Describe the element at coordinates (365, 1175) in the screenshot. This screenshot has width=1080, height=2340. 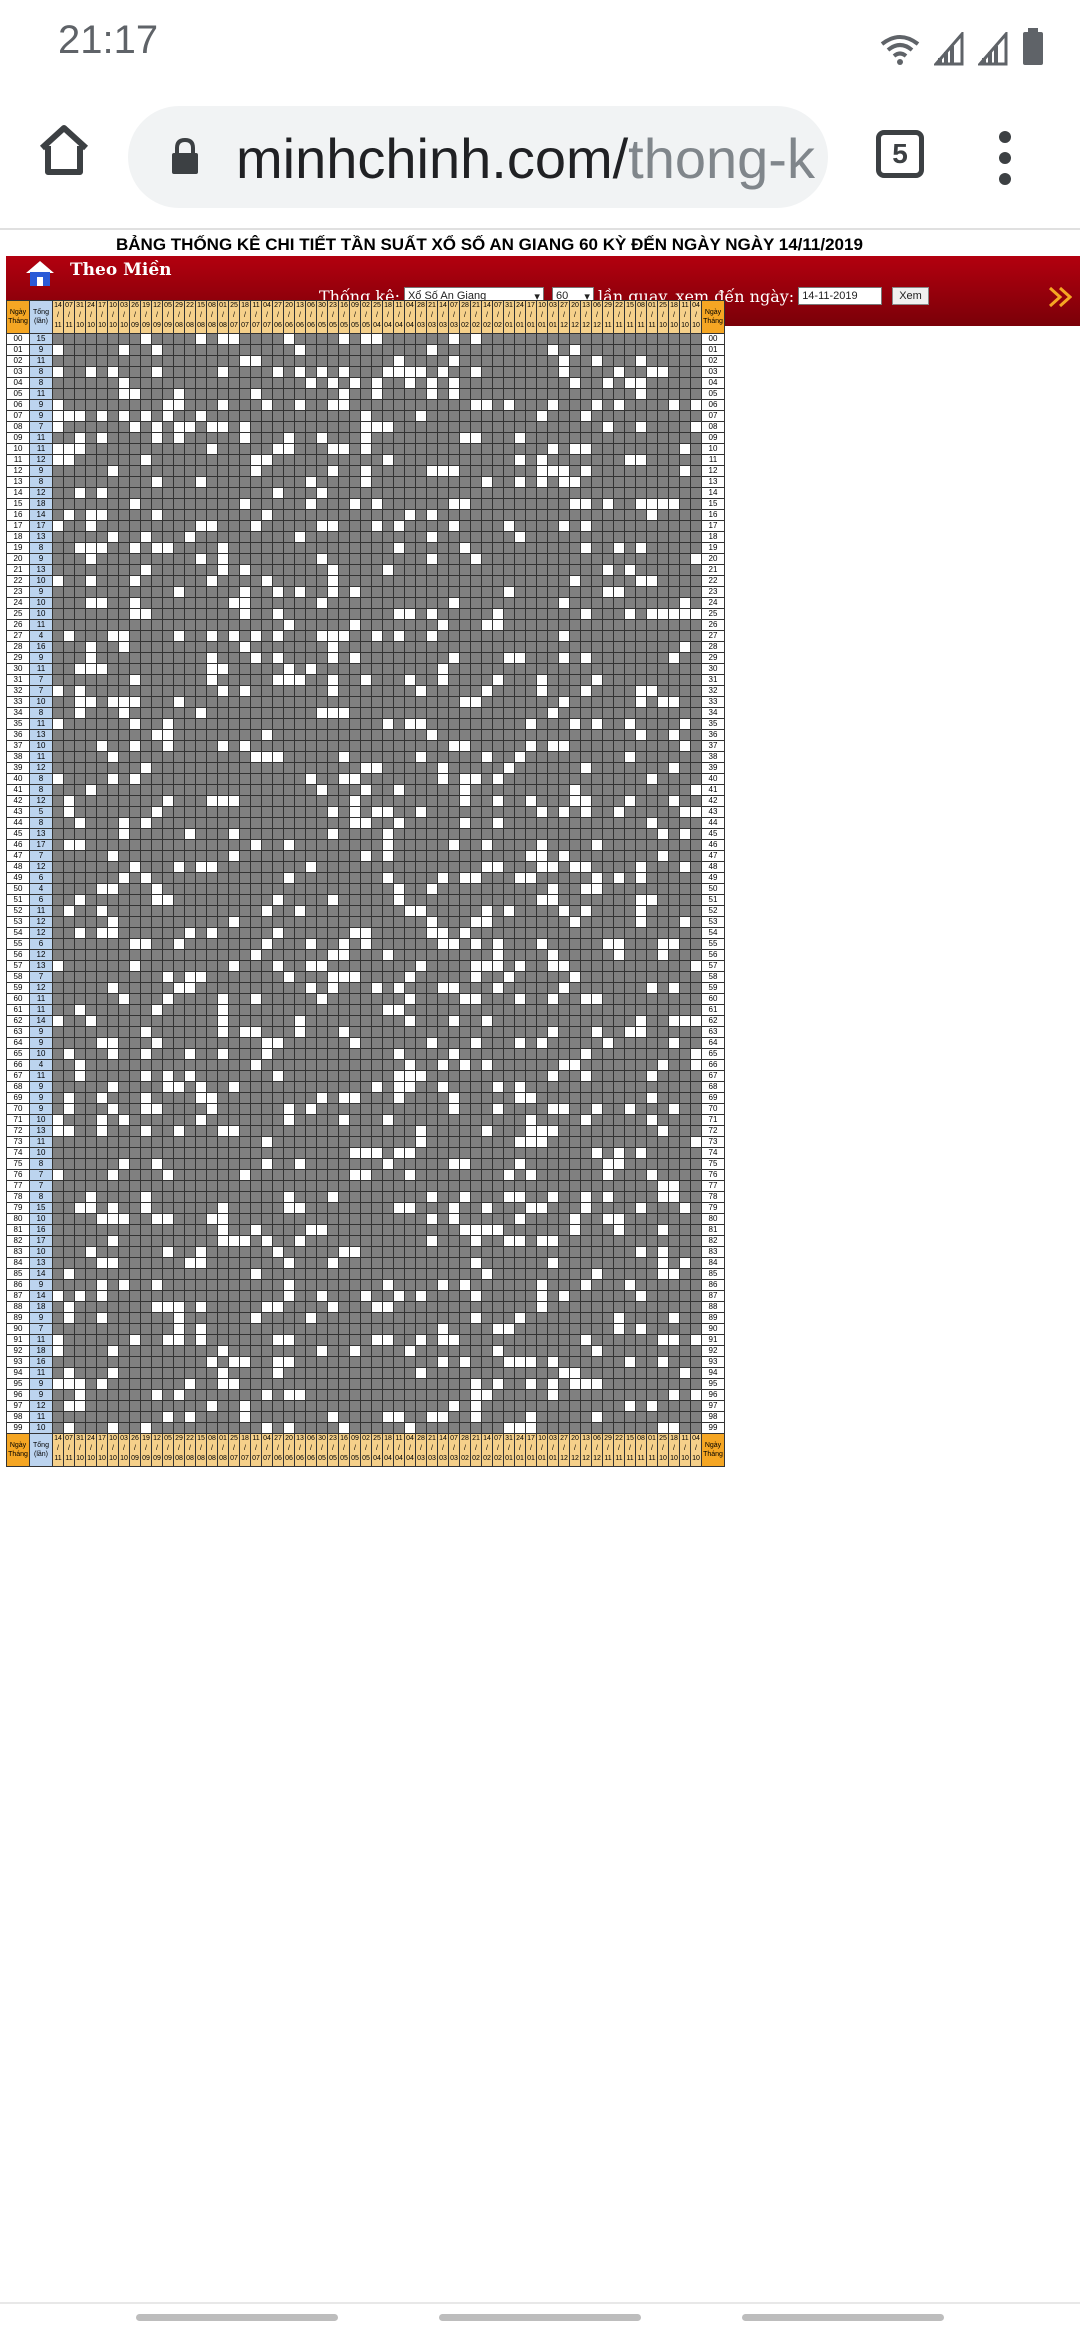
I see `table-row: 76 7 76` at that location.